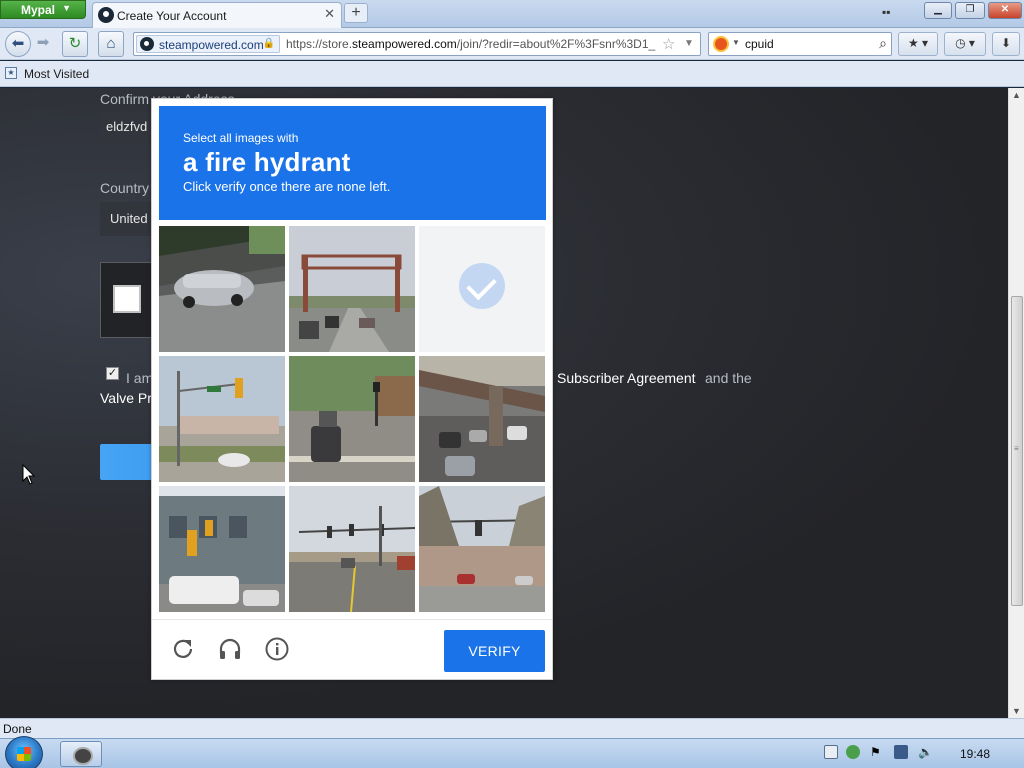 This screenshot has height=768, width=1024. I want to click on agree-conjunction-text: and the, so click(728, 378).